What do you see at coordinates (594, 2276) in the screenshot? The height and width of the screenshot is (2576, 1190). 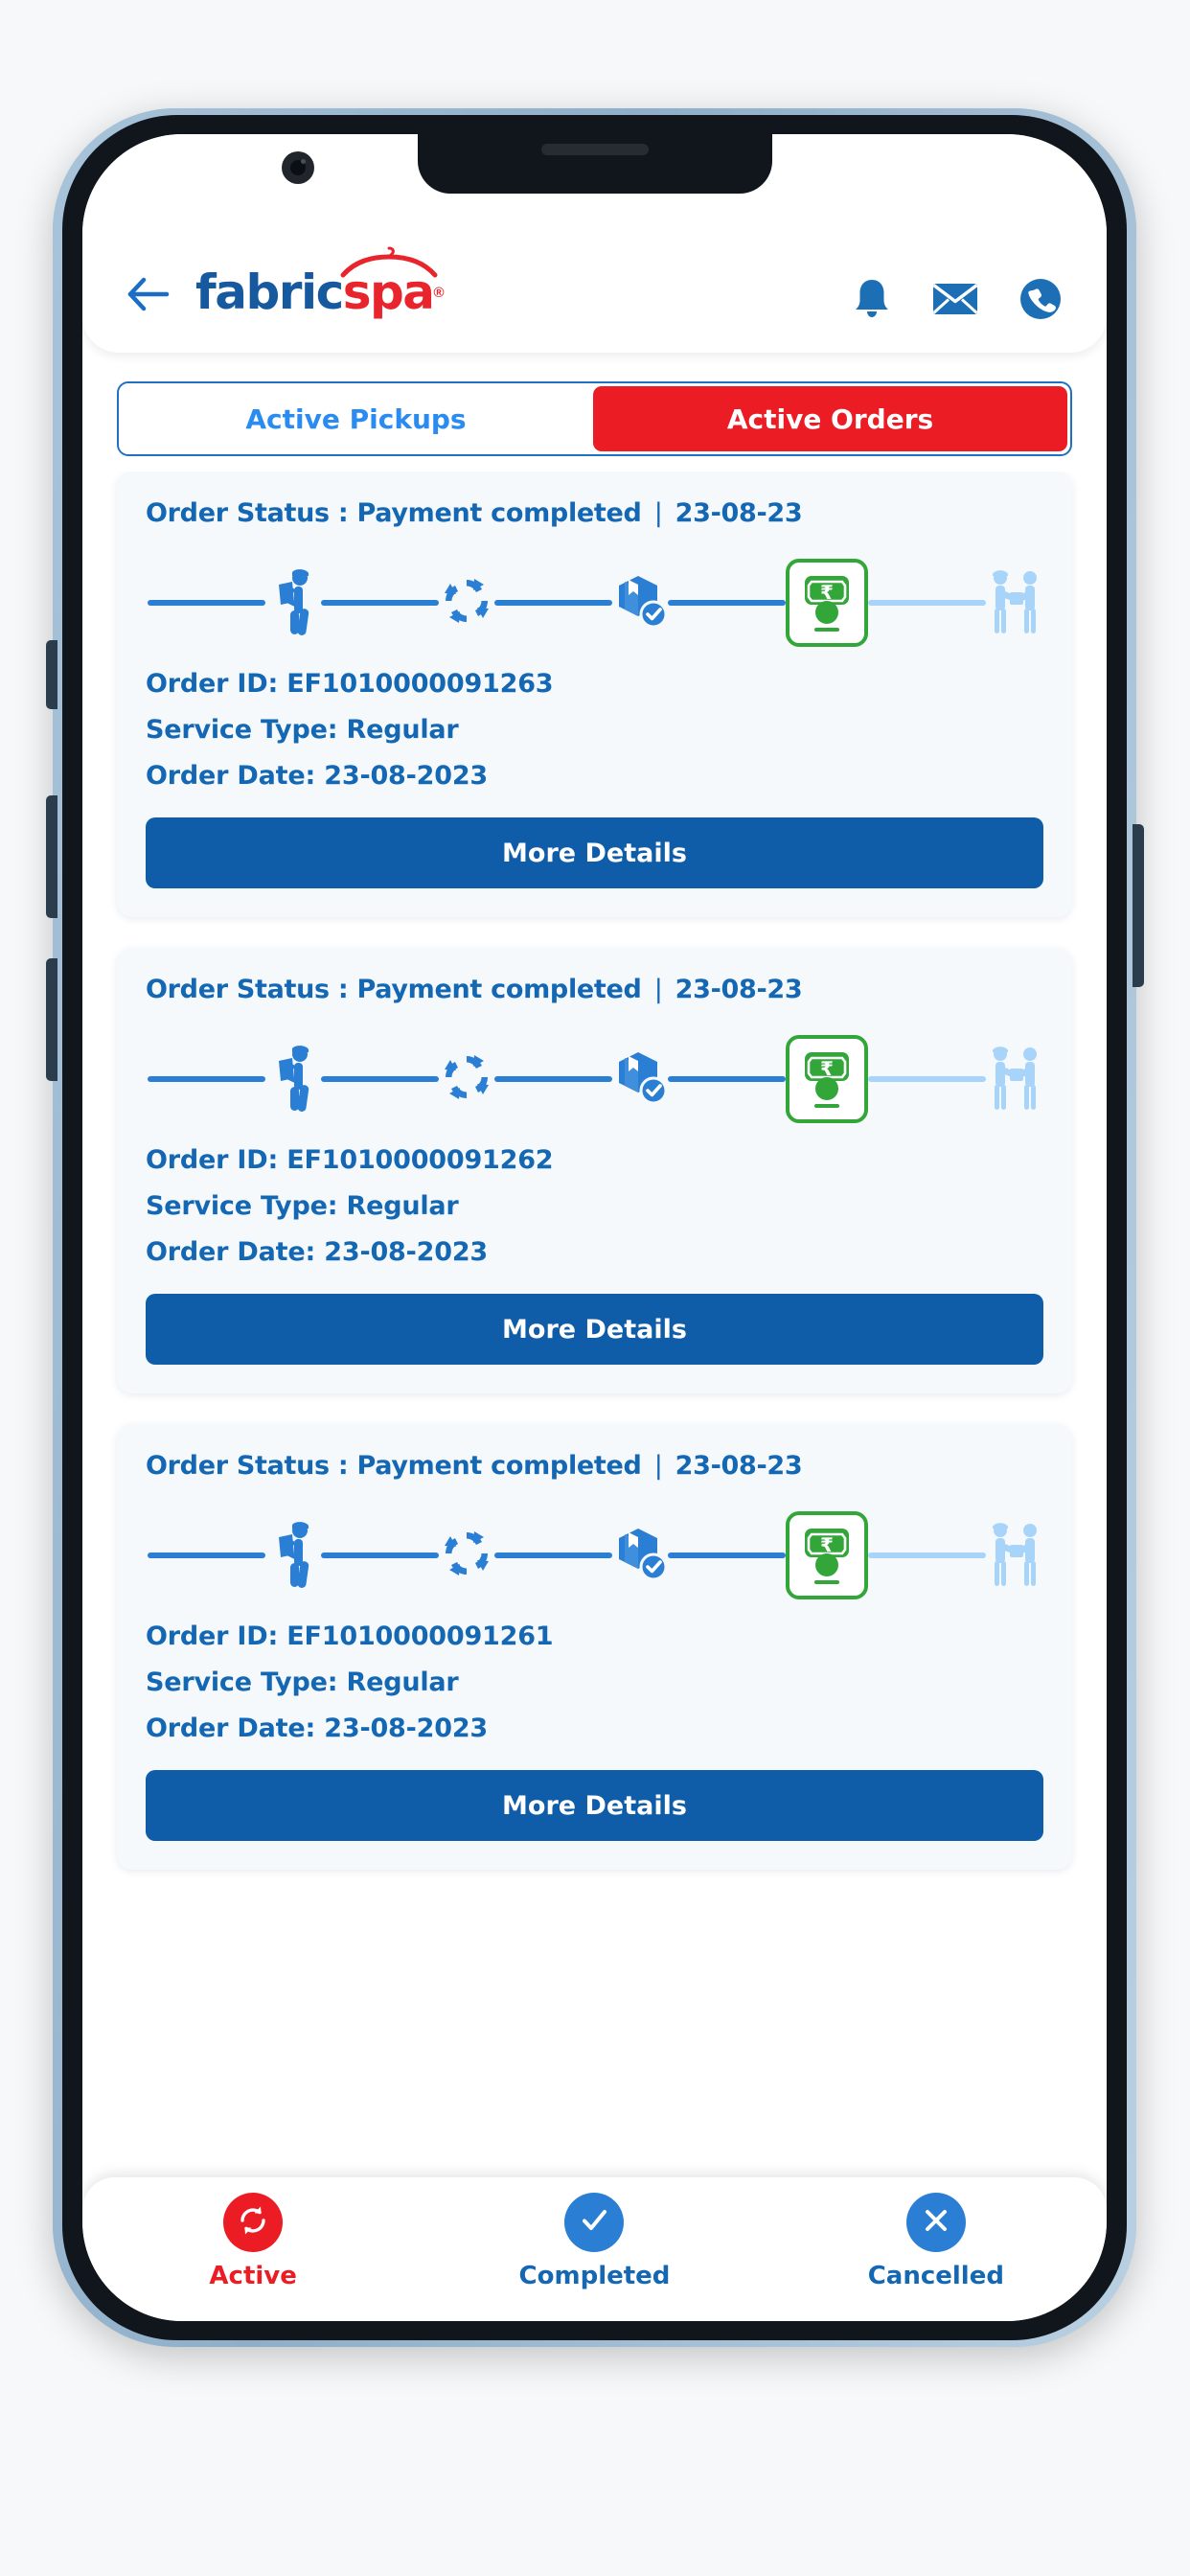 I see `nav-label-completed: Completed` at bounding box center [594, 2276].